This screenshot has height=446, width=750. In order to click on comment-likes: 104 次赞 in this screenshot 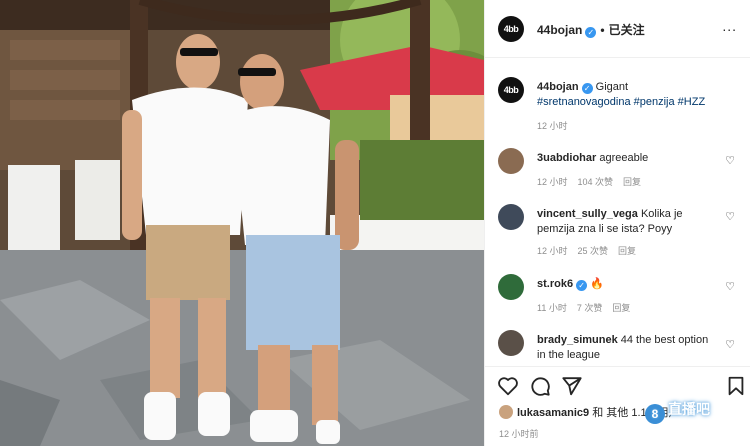, I will do `click(596, 182)`.